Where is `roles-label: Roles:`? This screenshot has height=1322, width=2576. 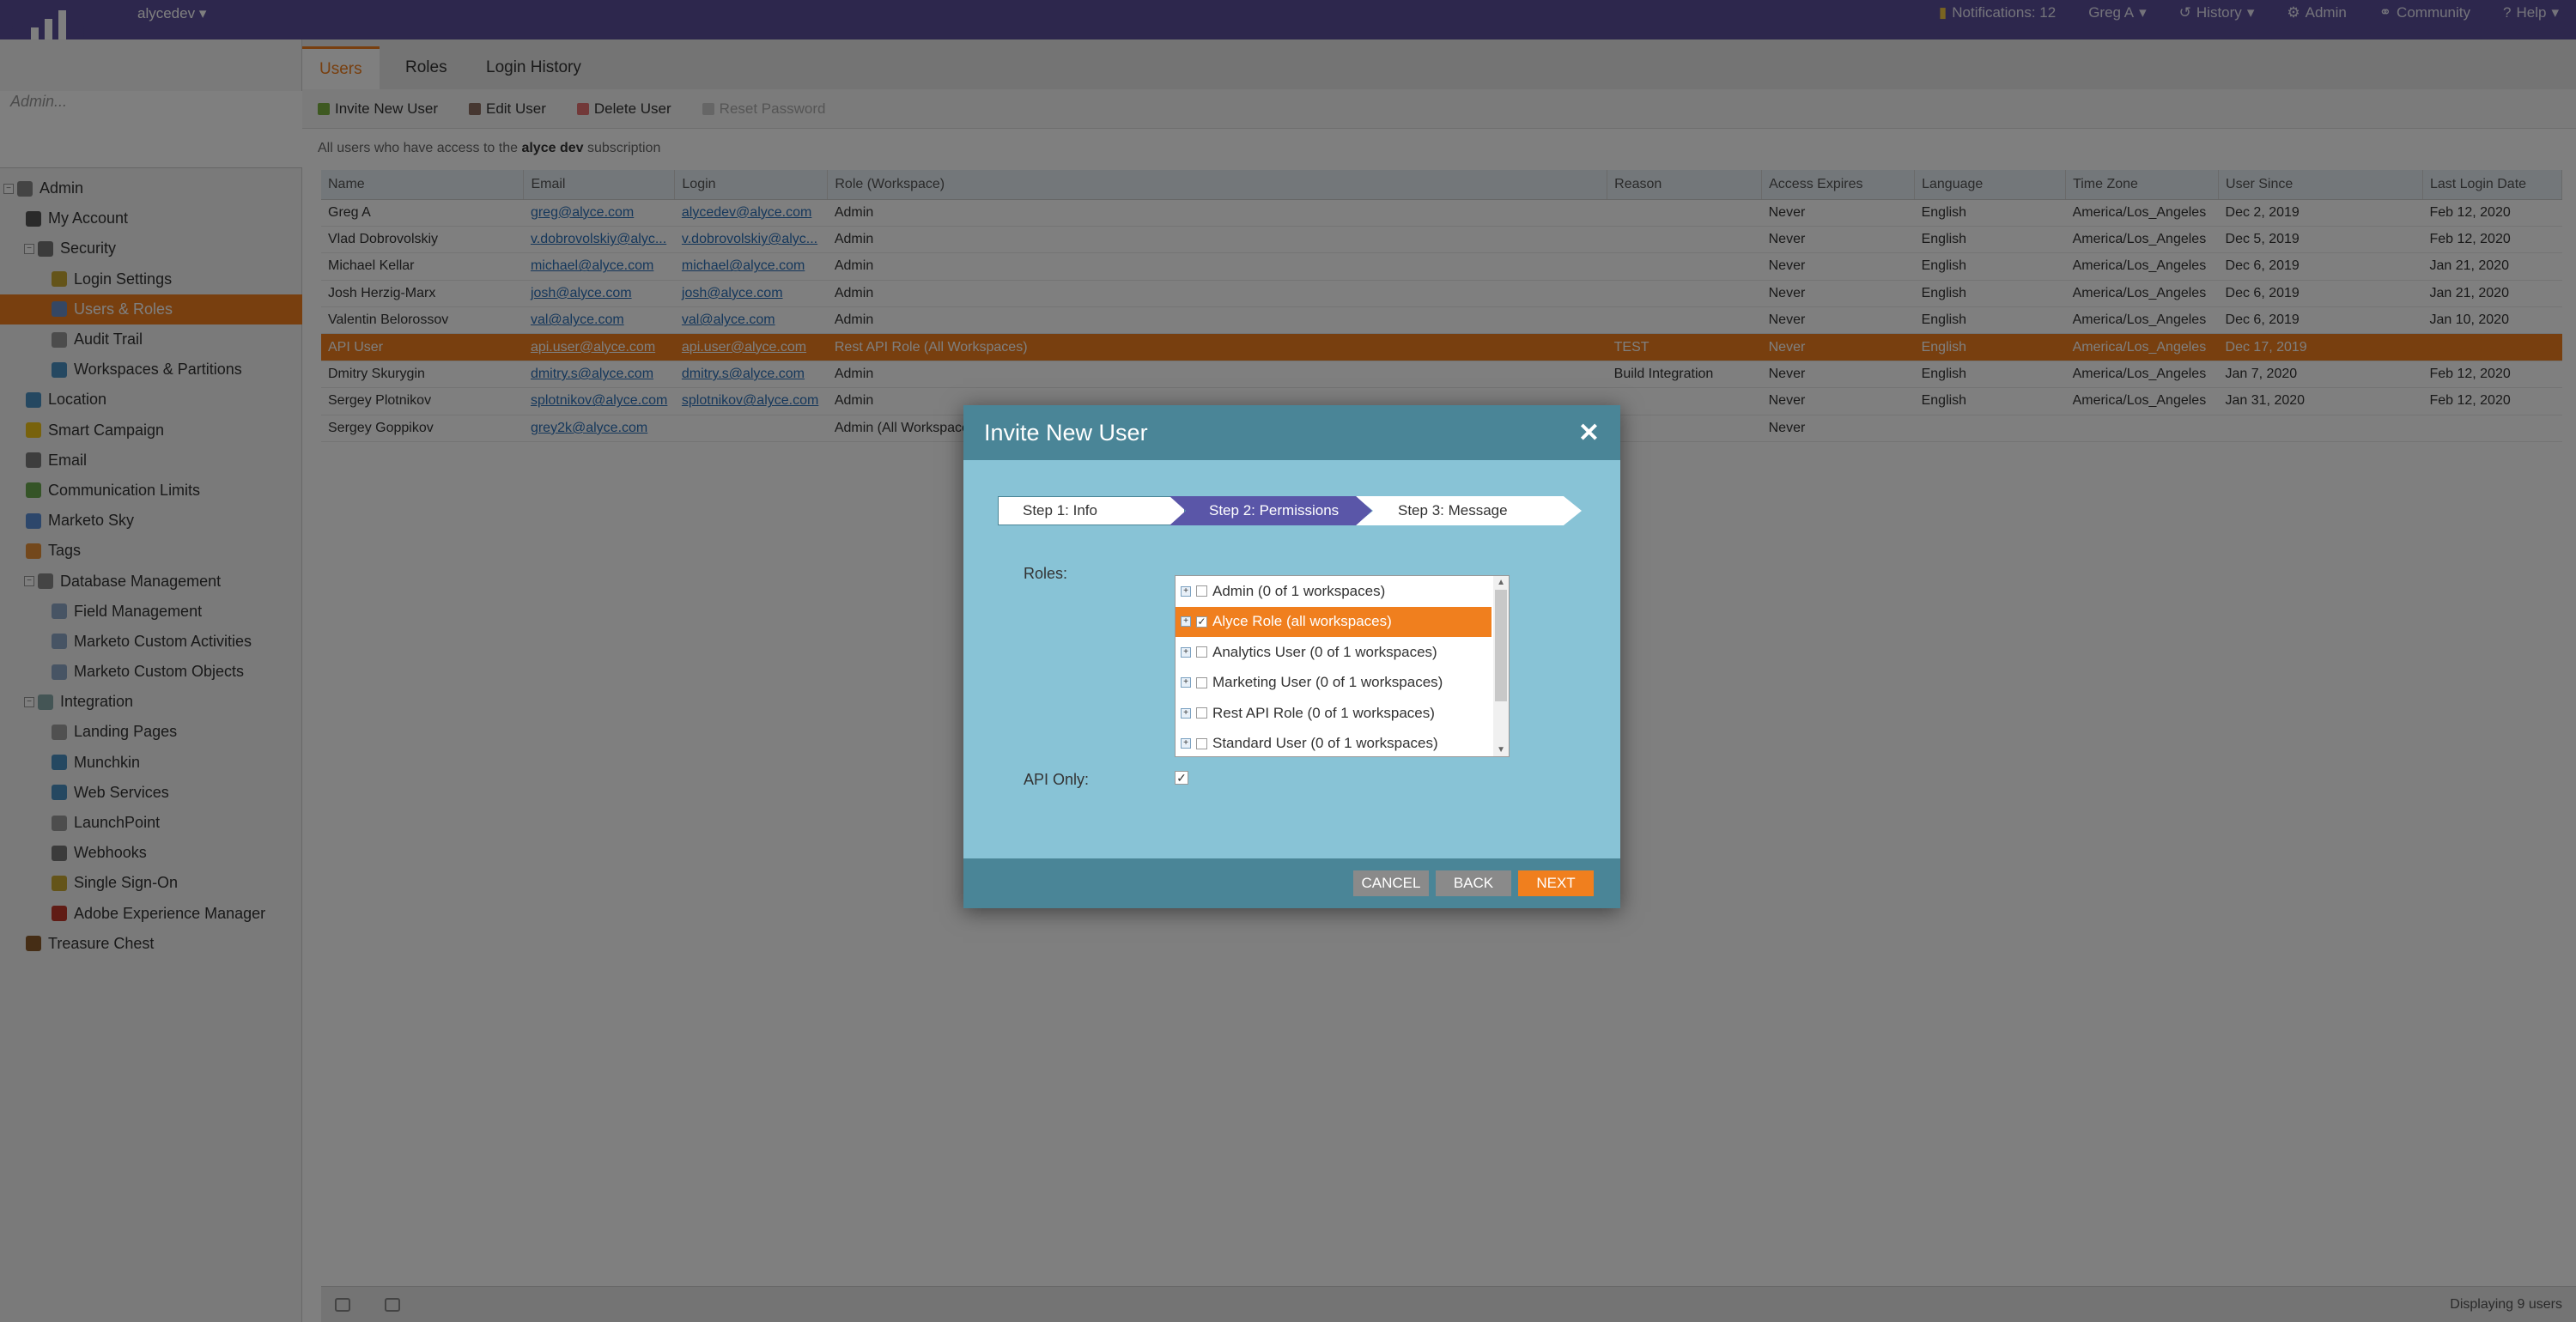
roles-label: Roles: is located at coordinates (1046, 574).